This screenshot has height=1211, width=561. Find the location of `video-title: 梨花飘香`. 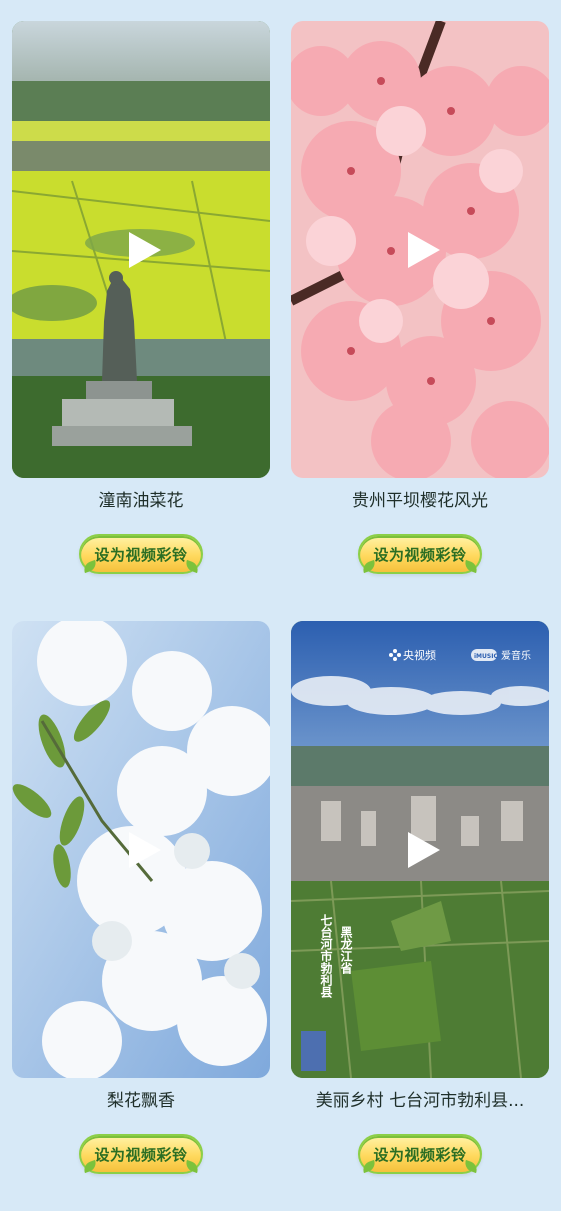

video-title: 梨花飘香 is located at coordinates (141, 1101).